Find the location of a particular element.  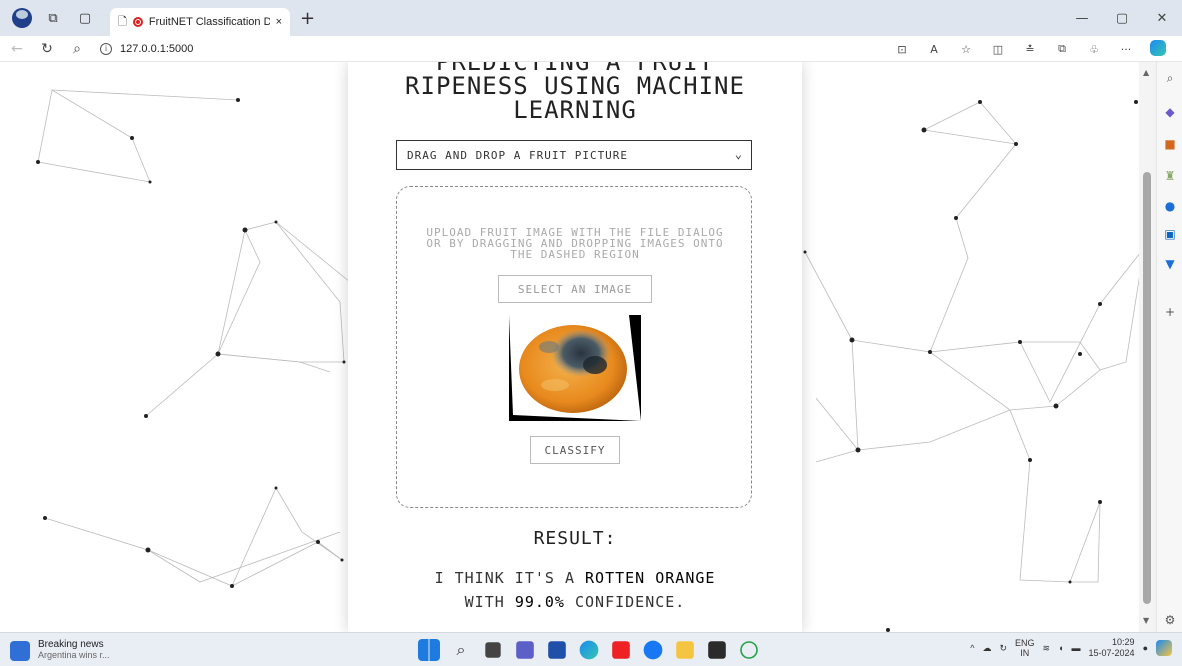

edge-icon is located at coordinates (589, 650).